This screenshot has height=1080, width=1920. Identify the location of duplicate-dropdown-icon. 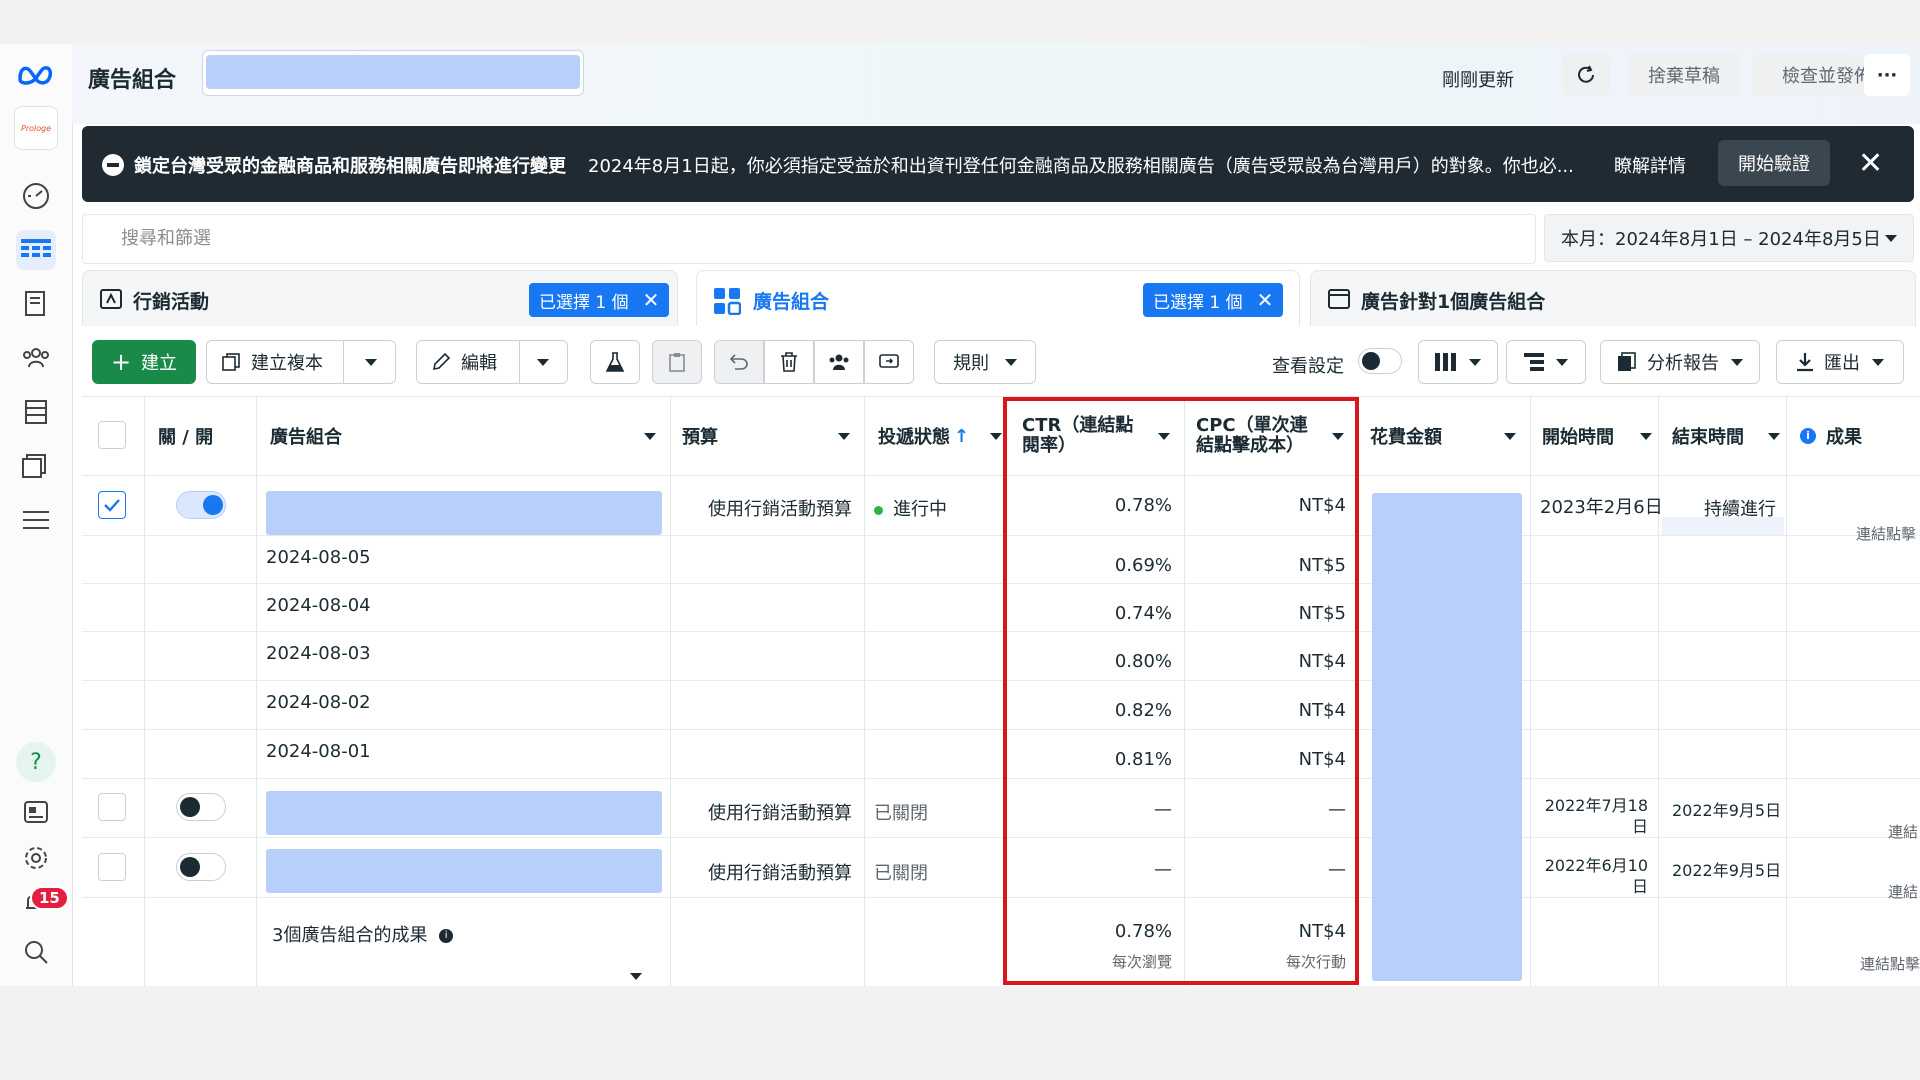
(371, 362).